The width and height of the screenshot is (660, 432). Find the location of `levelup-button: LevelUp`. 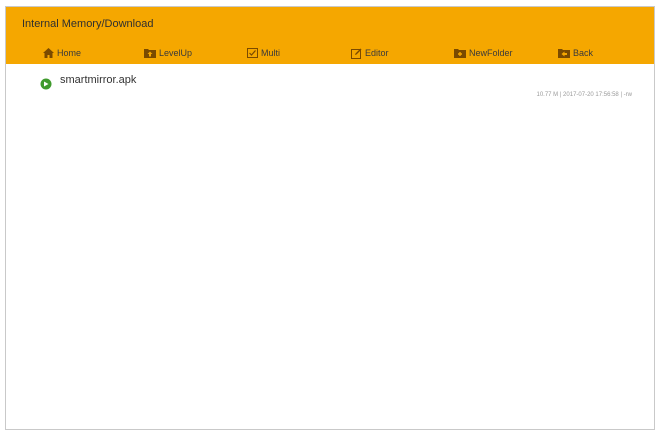

levelup-button: LevelUp is located at coordinates (168, 53).